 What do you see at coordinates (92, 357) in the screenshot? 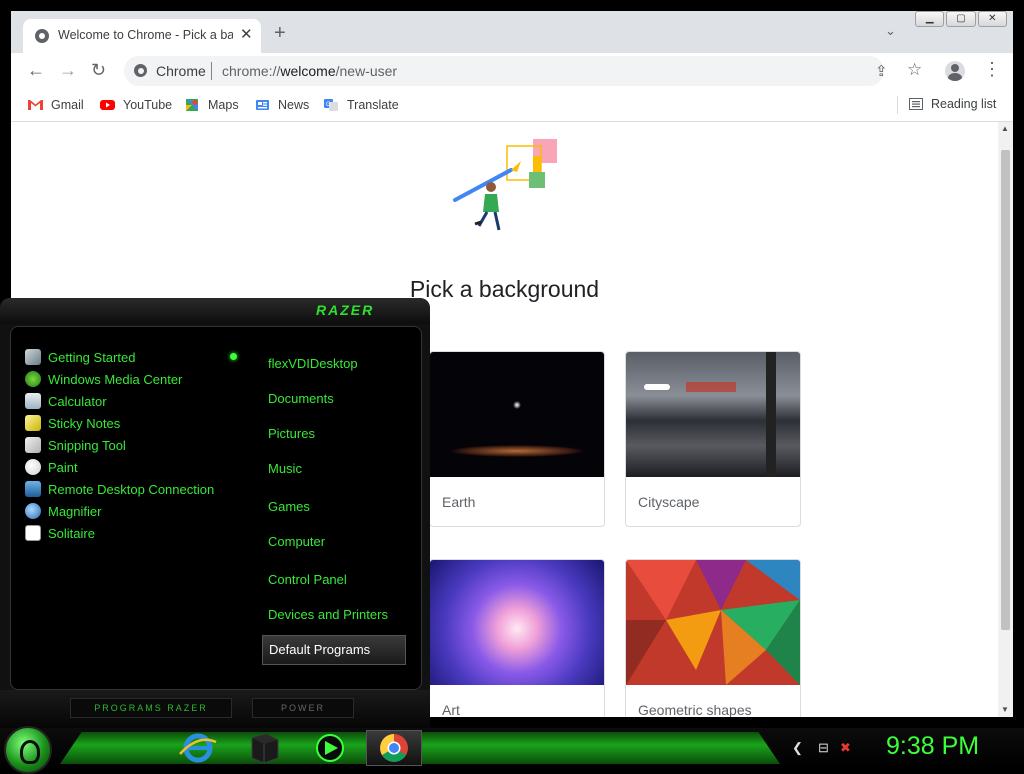
I see `start-item-label: Getting Started` at bounding box center [92, 357].